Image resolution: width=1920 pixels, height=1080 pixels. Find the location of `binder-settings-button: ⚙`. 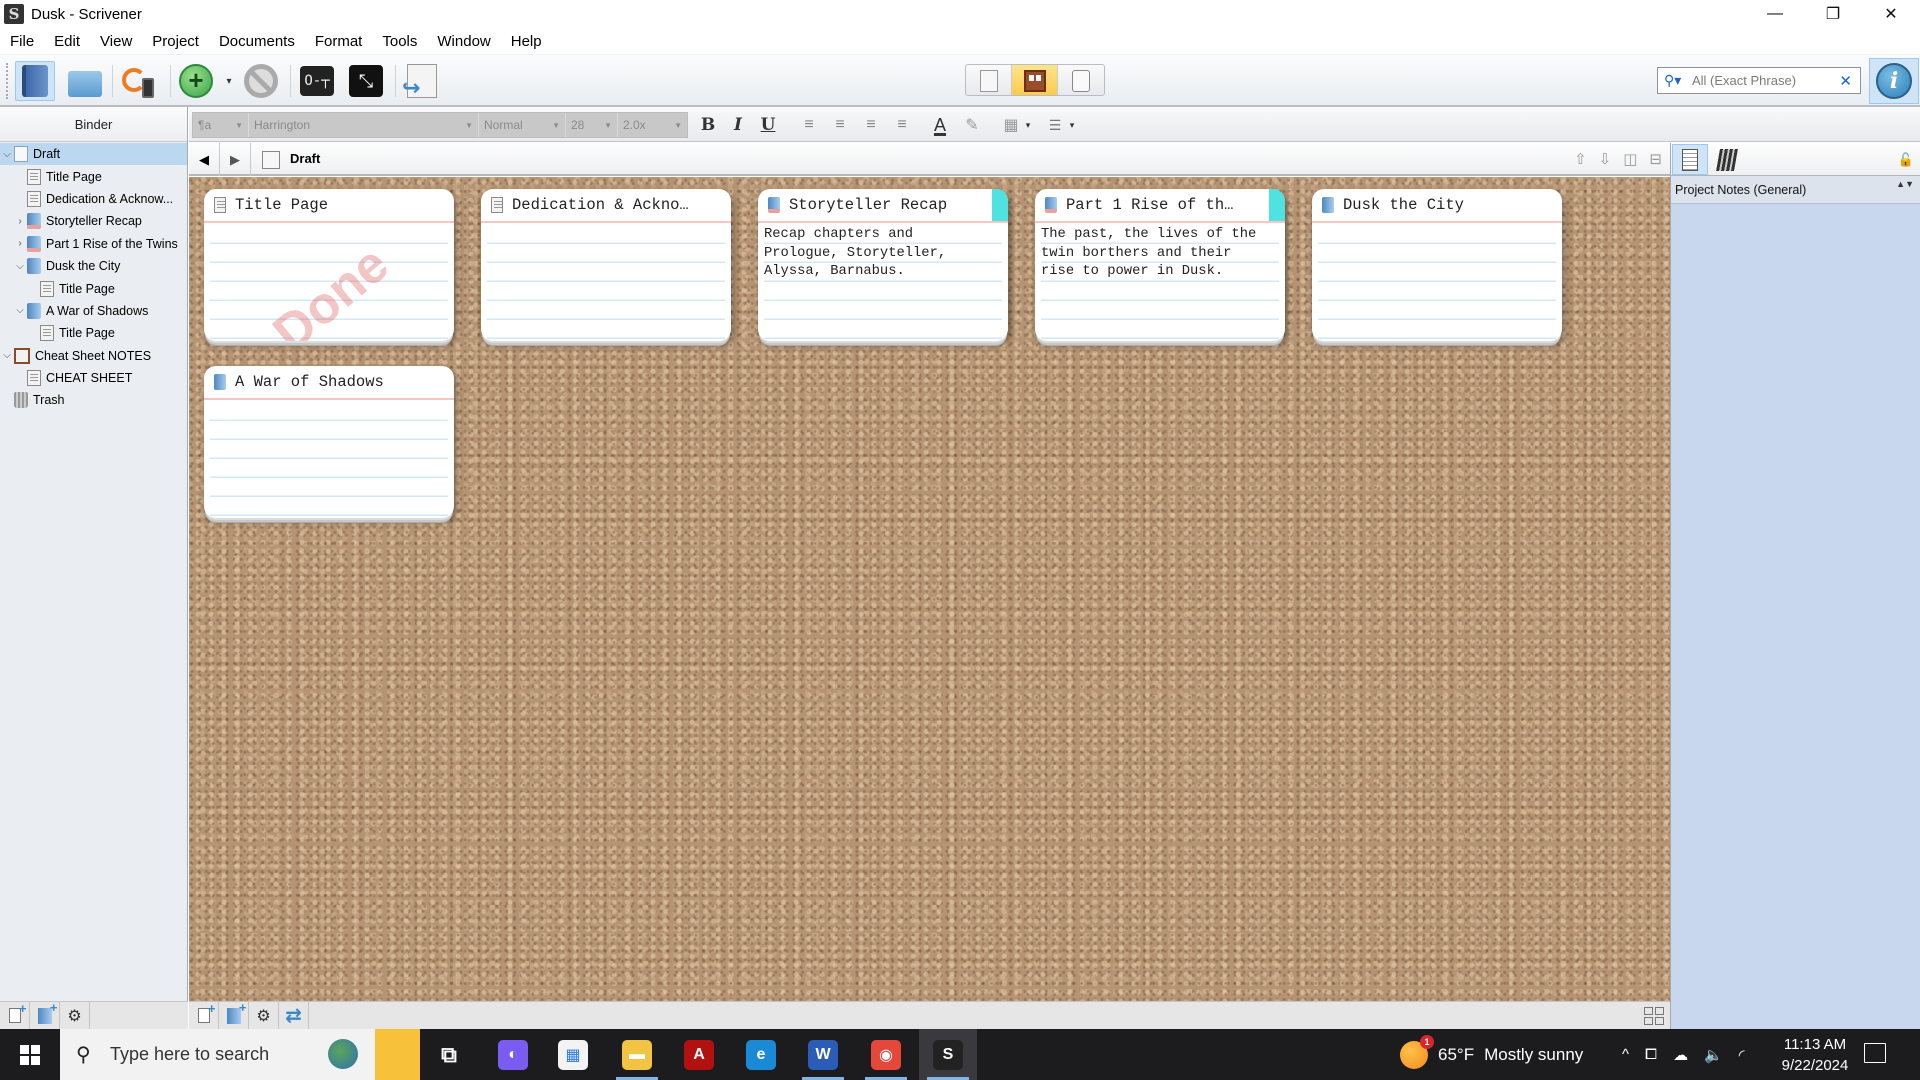

binder-settings-button: ⚙ is located at coordinates (75, 1015).